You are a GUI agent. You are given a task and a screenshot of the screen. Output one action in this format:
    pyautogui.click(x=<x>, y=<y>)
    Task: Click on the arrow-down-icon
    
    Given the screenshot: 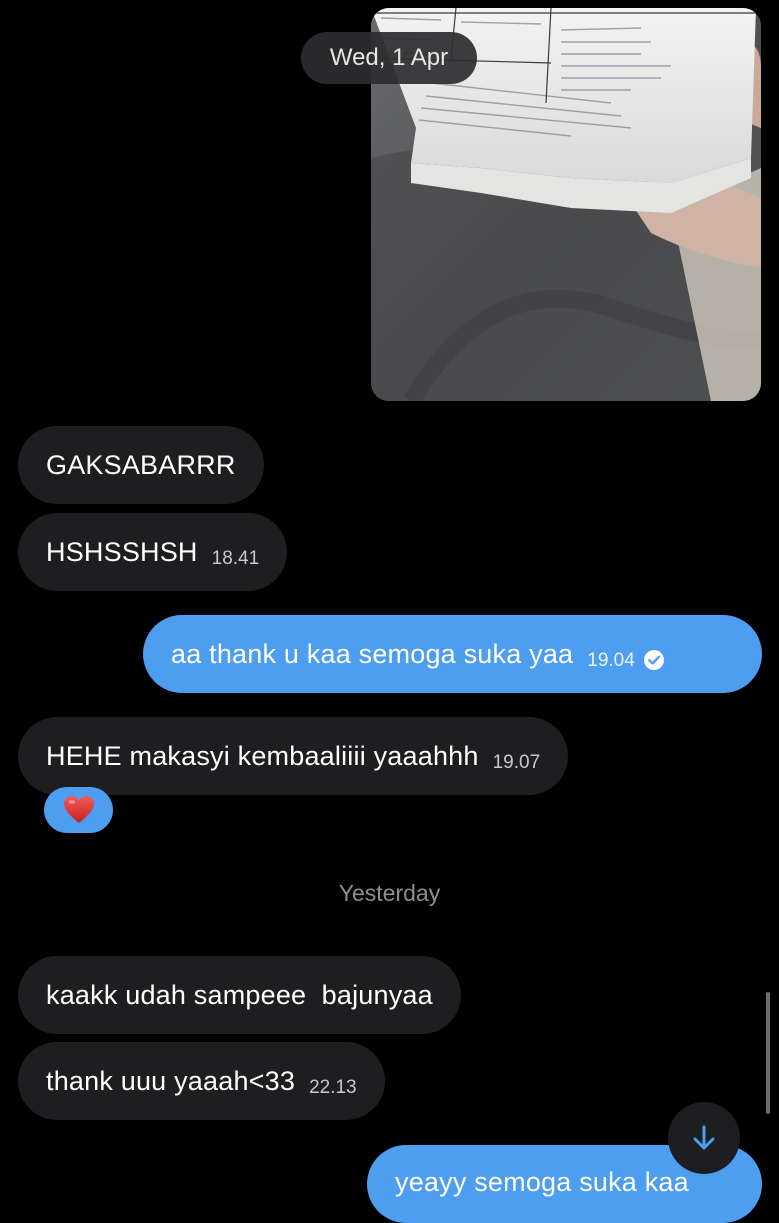 What is the action you would take?
    pyautogui.click(x=704, y=1137)
    